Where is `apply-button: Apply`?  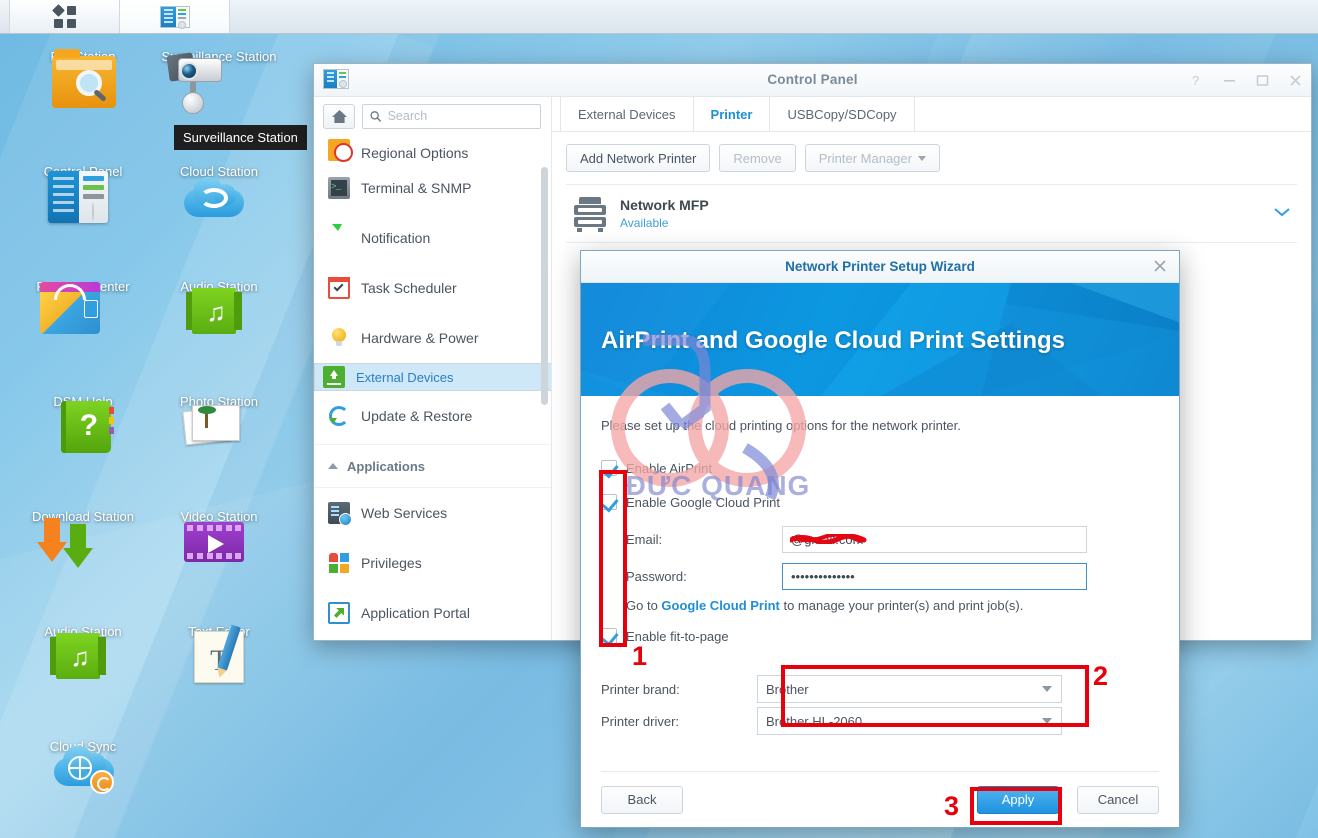 apply-button: Apply is located at coordinates (1018, 799).